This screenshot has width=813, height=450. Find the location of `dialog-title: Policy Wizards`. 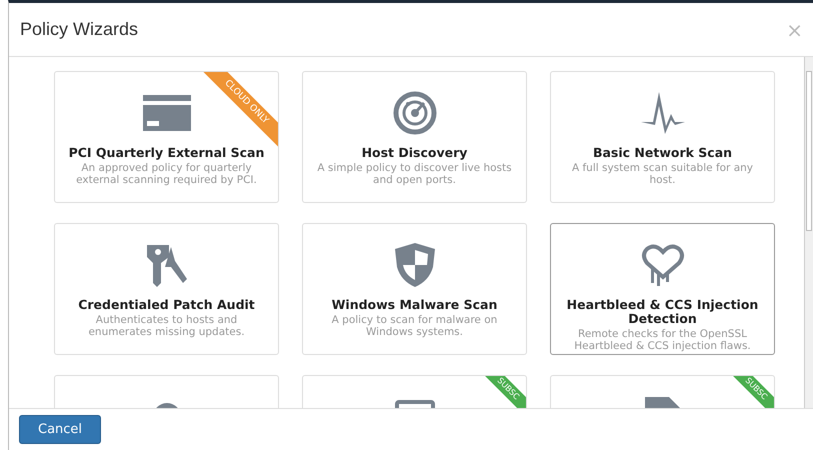

dialog-title: Policy Wizards is located at coordinates (79, 29).